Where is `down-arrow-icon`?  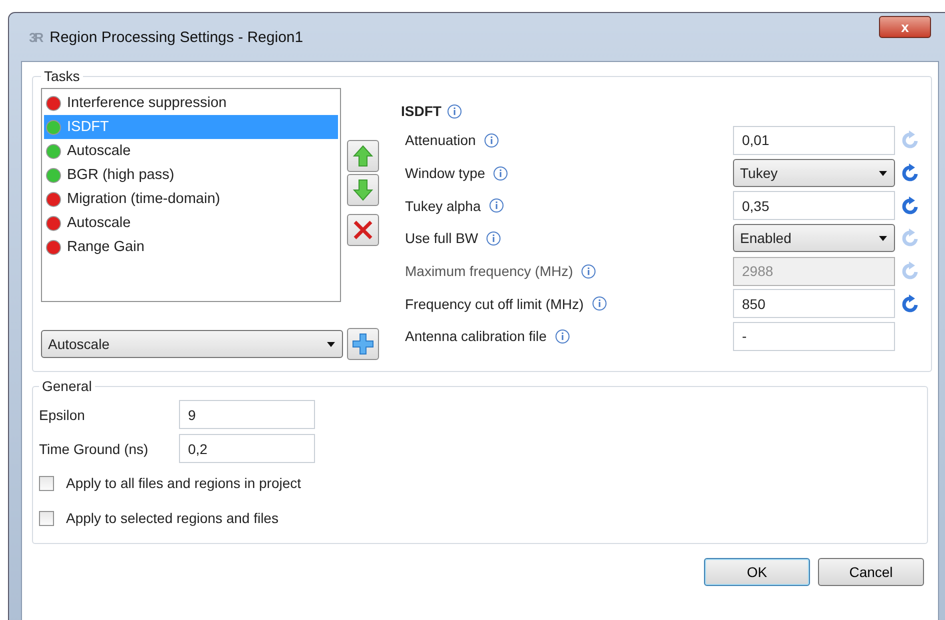 down-arrow-icon is located at coordinates (363, 190).